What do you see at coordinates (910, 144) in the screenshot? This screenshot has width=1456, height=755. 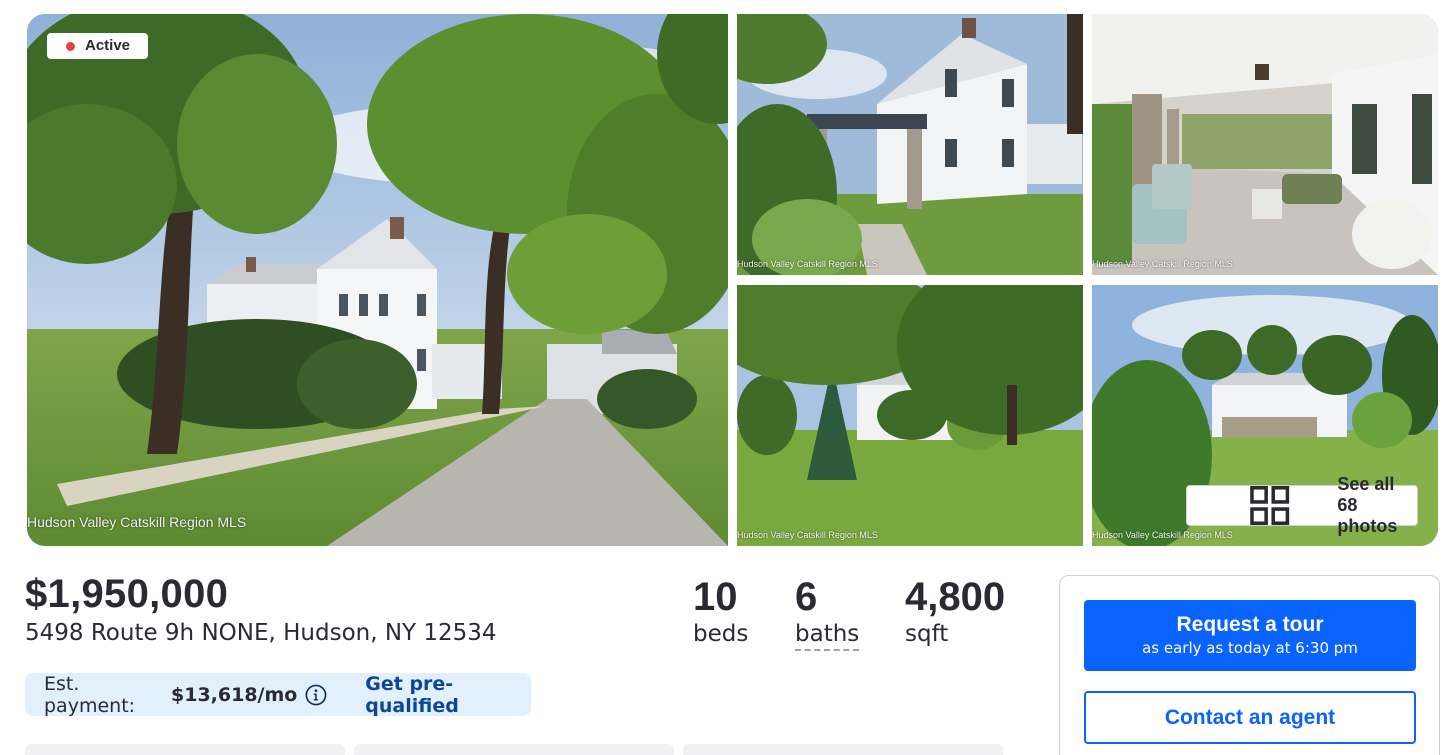 I see `side-exterior-photo: Hudson Valley Catskill Region MLS` at bounding box center [910, 144].